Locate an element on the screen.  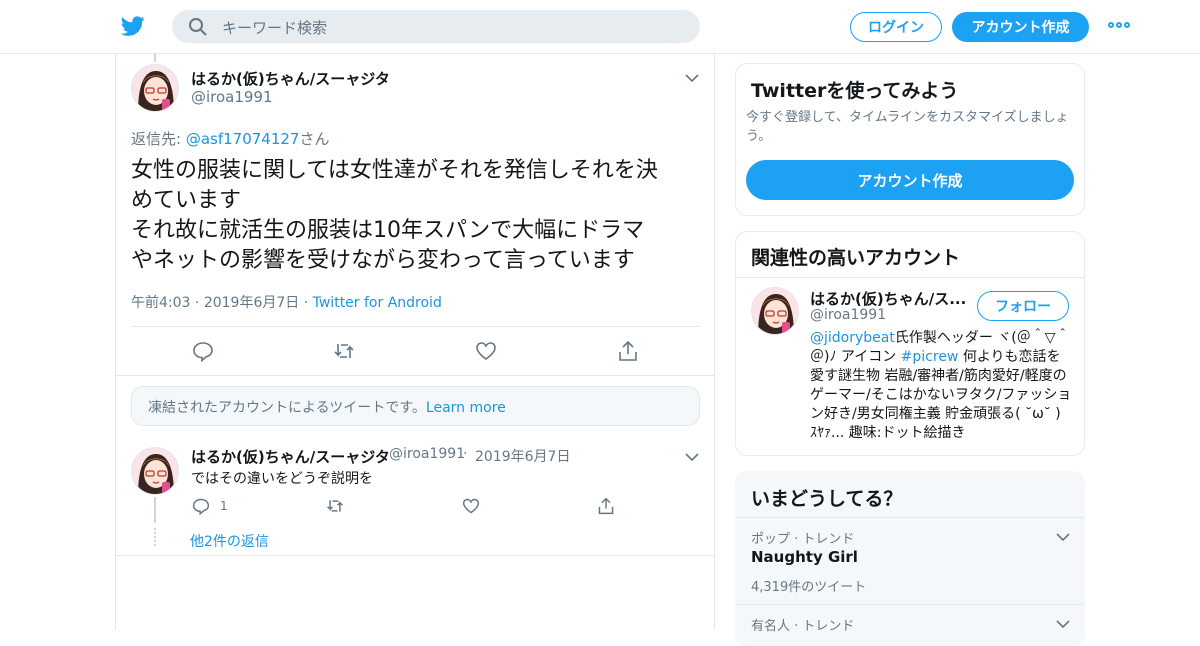
search-box: キーワード検索 is located at coordinates (436, 26).